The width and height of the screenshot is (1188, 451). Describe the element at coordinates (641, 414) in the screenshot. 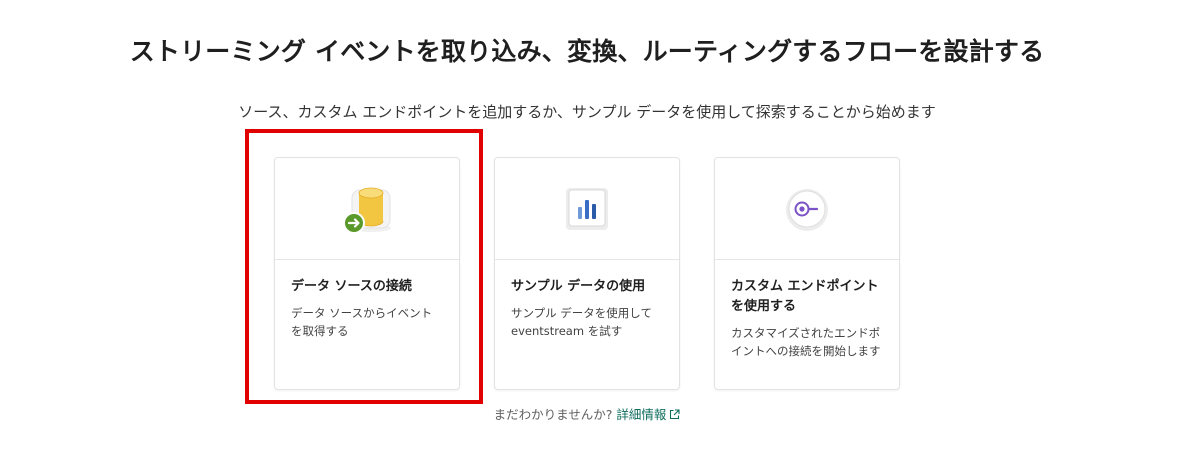

I see `learn-more-label: 詳細情報` at that location.